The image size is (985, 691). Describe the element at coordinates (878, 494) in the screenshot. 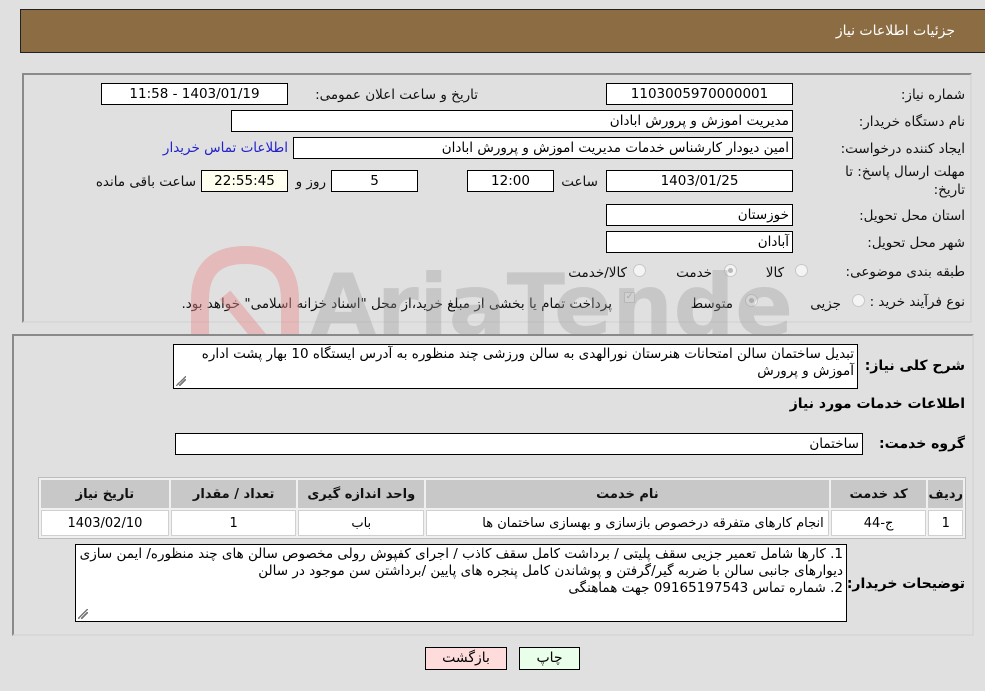

I see `col-header-service-code: کد خدمت` at that location.